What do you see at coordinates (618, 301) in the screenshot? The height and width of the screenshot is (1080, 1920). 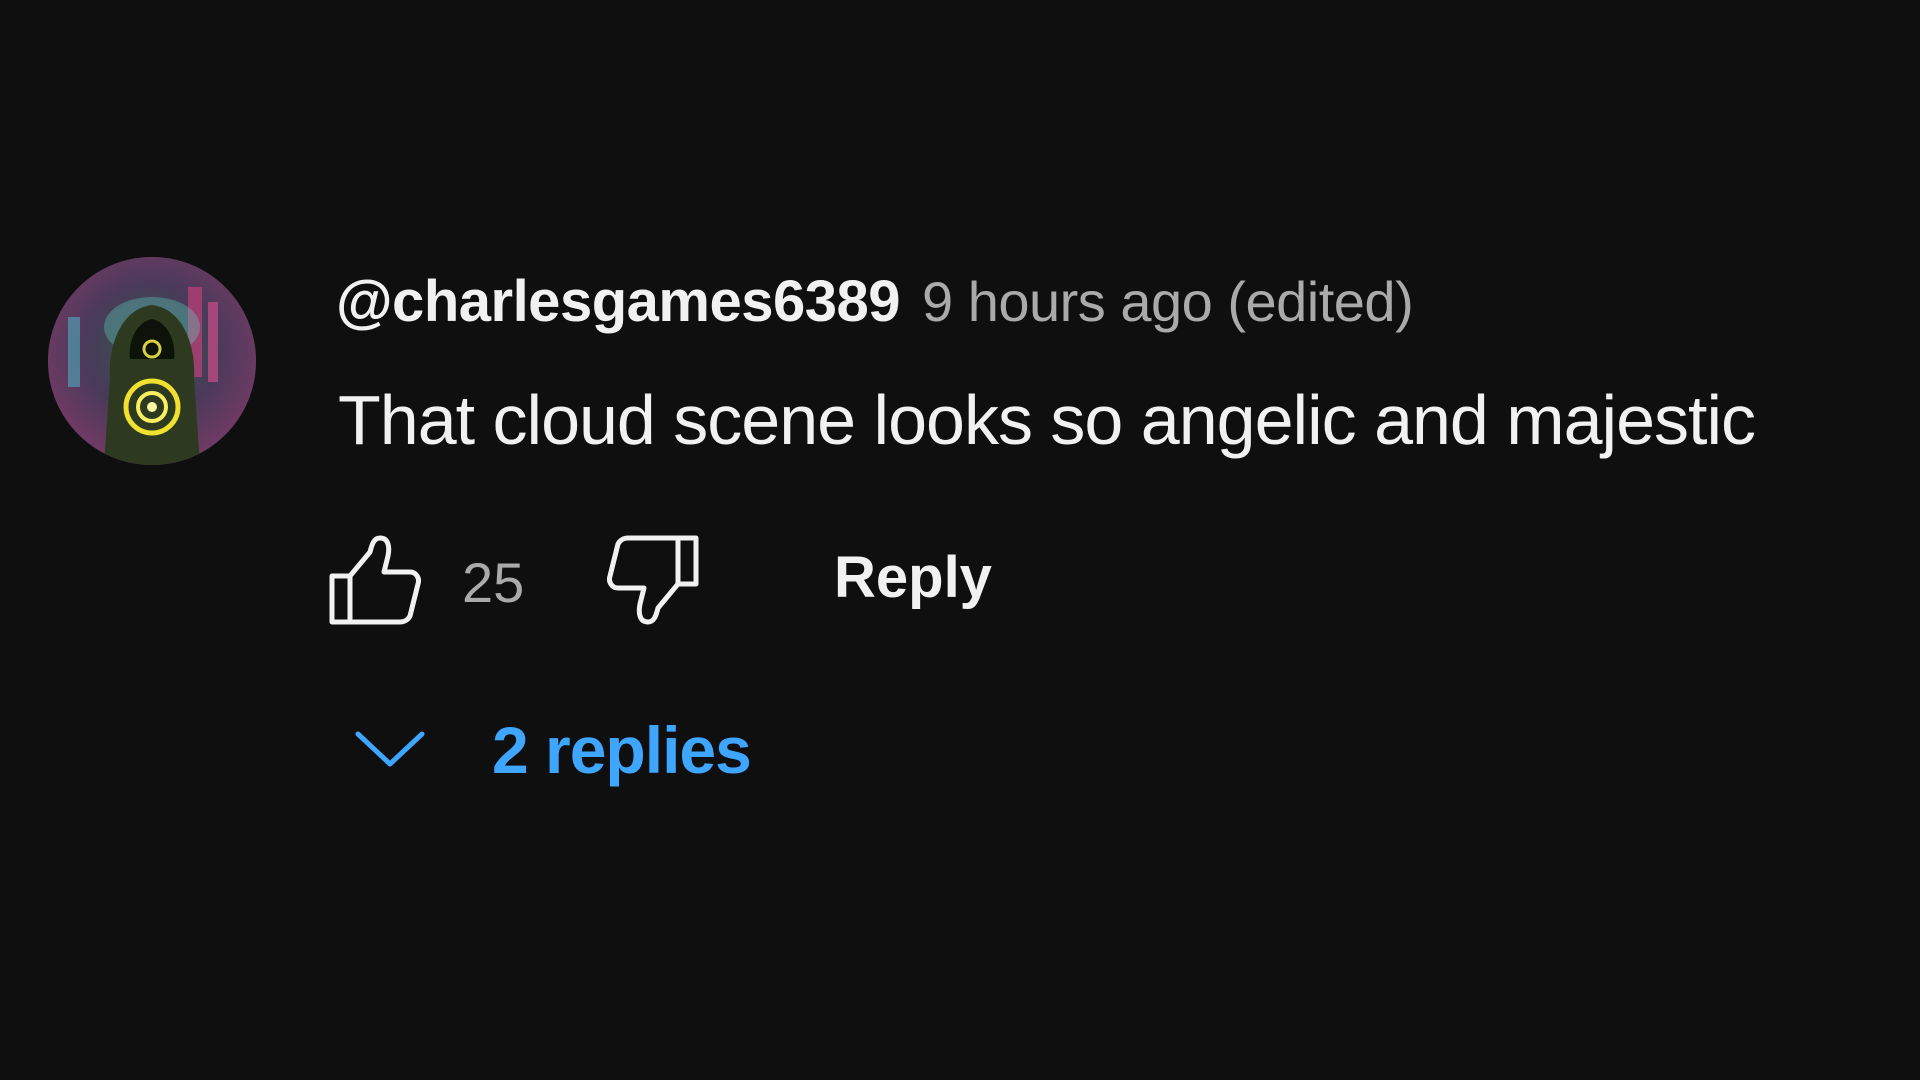 I see `username-link: @charlesgames6389` at bounding box center [618, 301].